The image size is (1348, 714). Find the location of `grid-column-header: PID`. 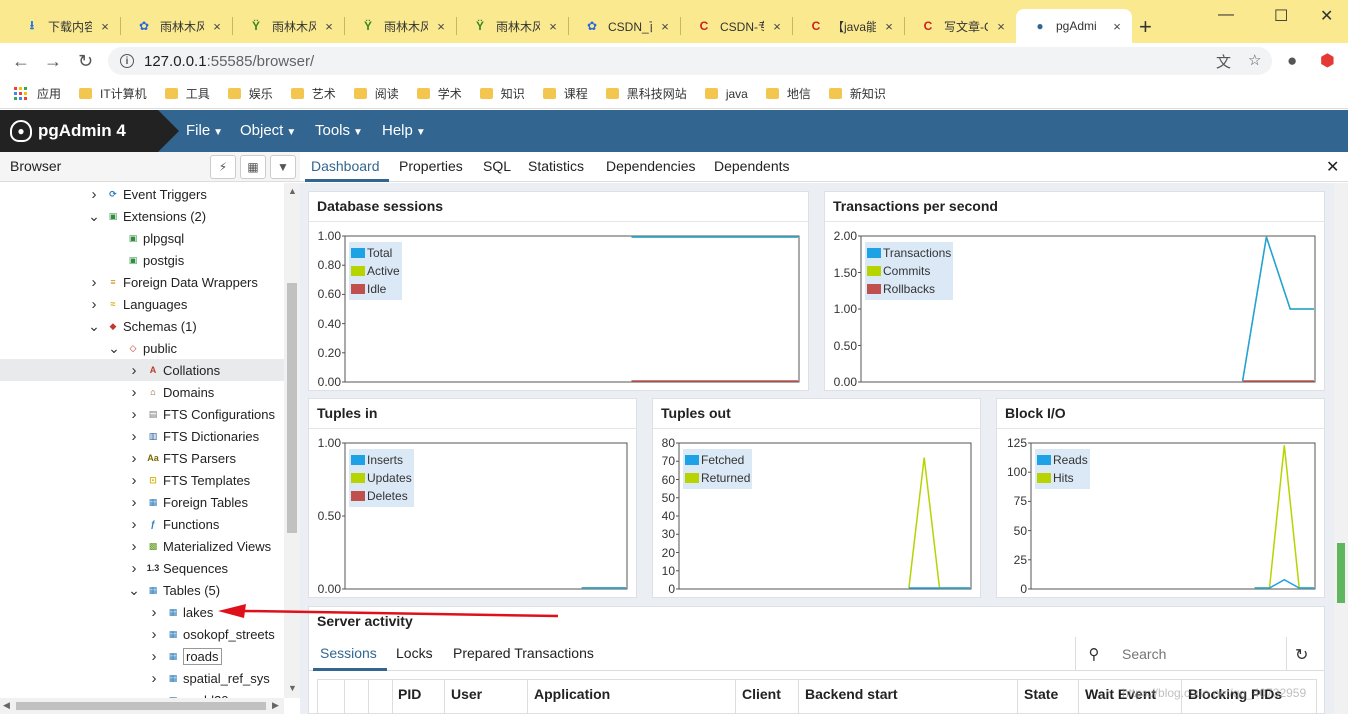

grid-column-header: PID is located at coordinates (409, 694).